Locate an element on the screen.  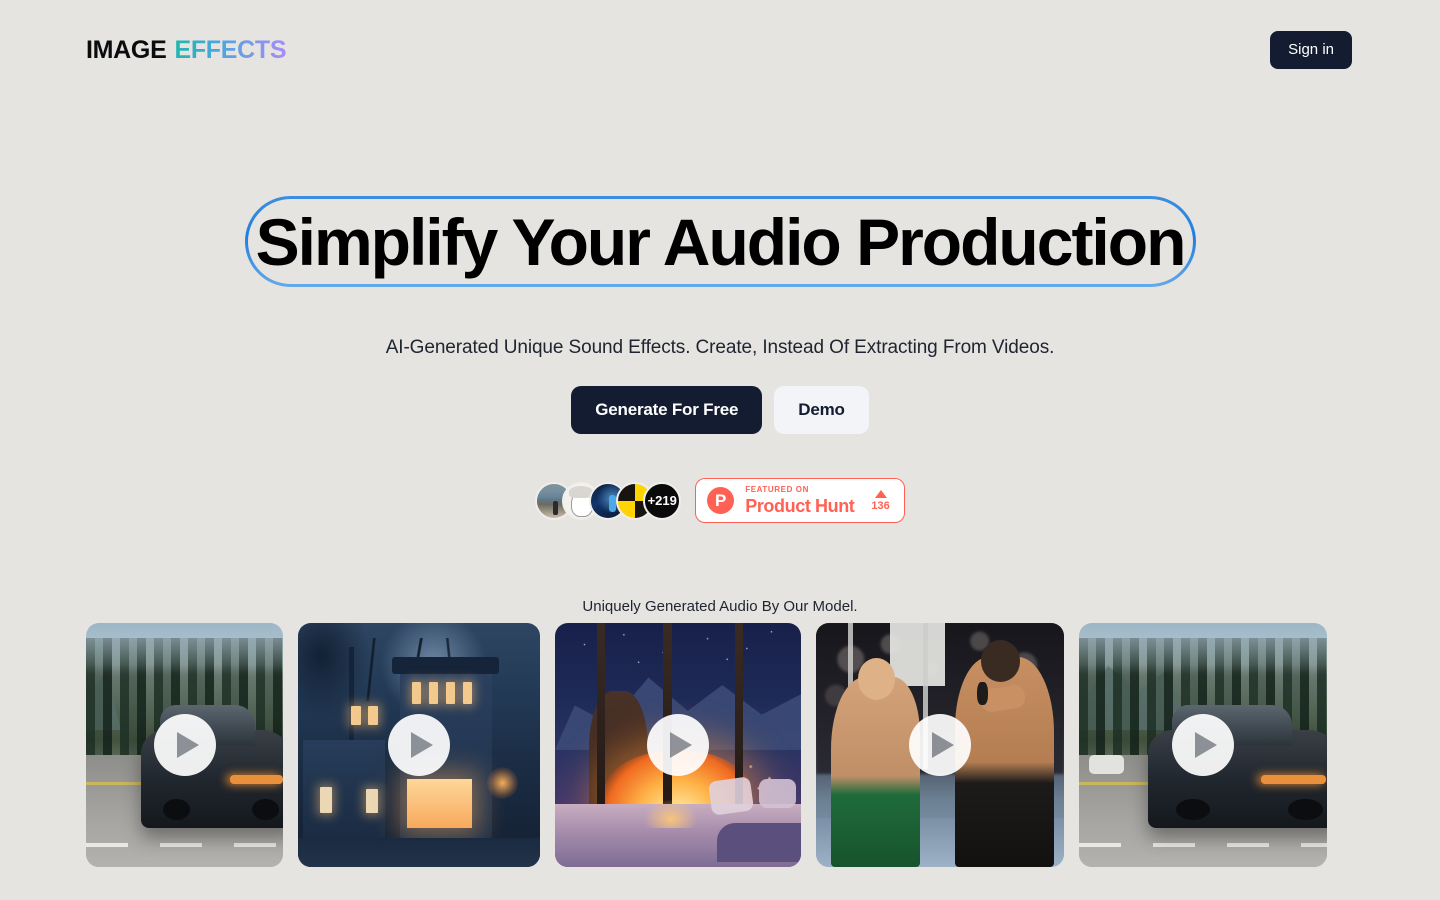
brand-logo: IMAGE EFFECTS is located at coordinates (186, 50).